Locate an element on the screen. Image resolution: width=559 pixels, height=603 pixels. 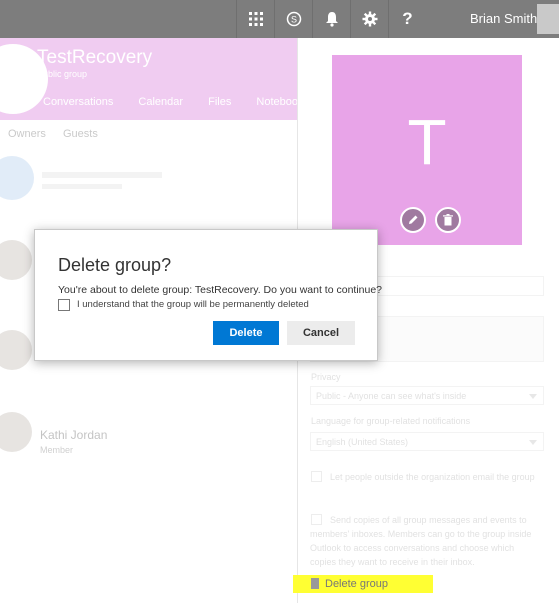
tab-files: Files is located at coordinates (219, 102).